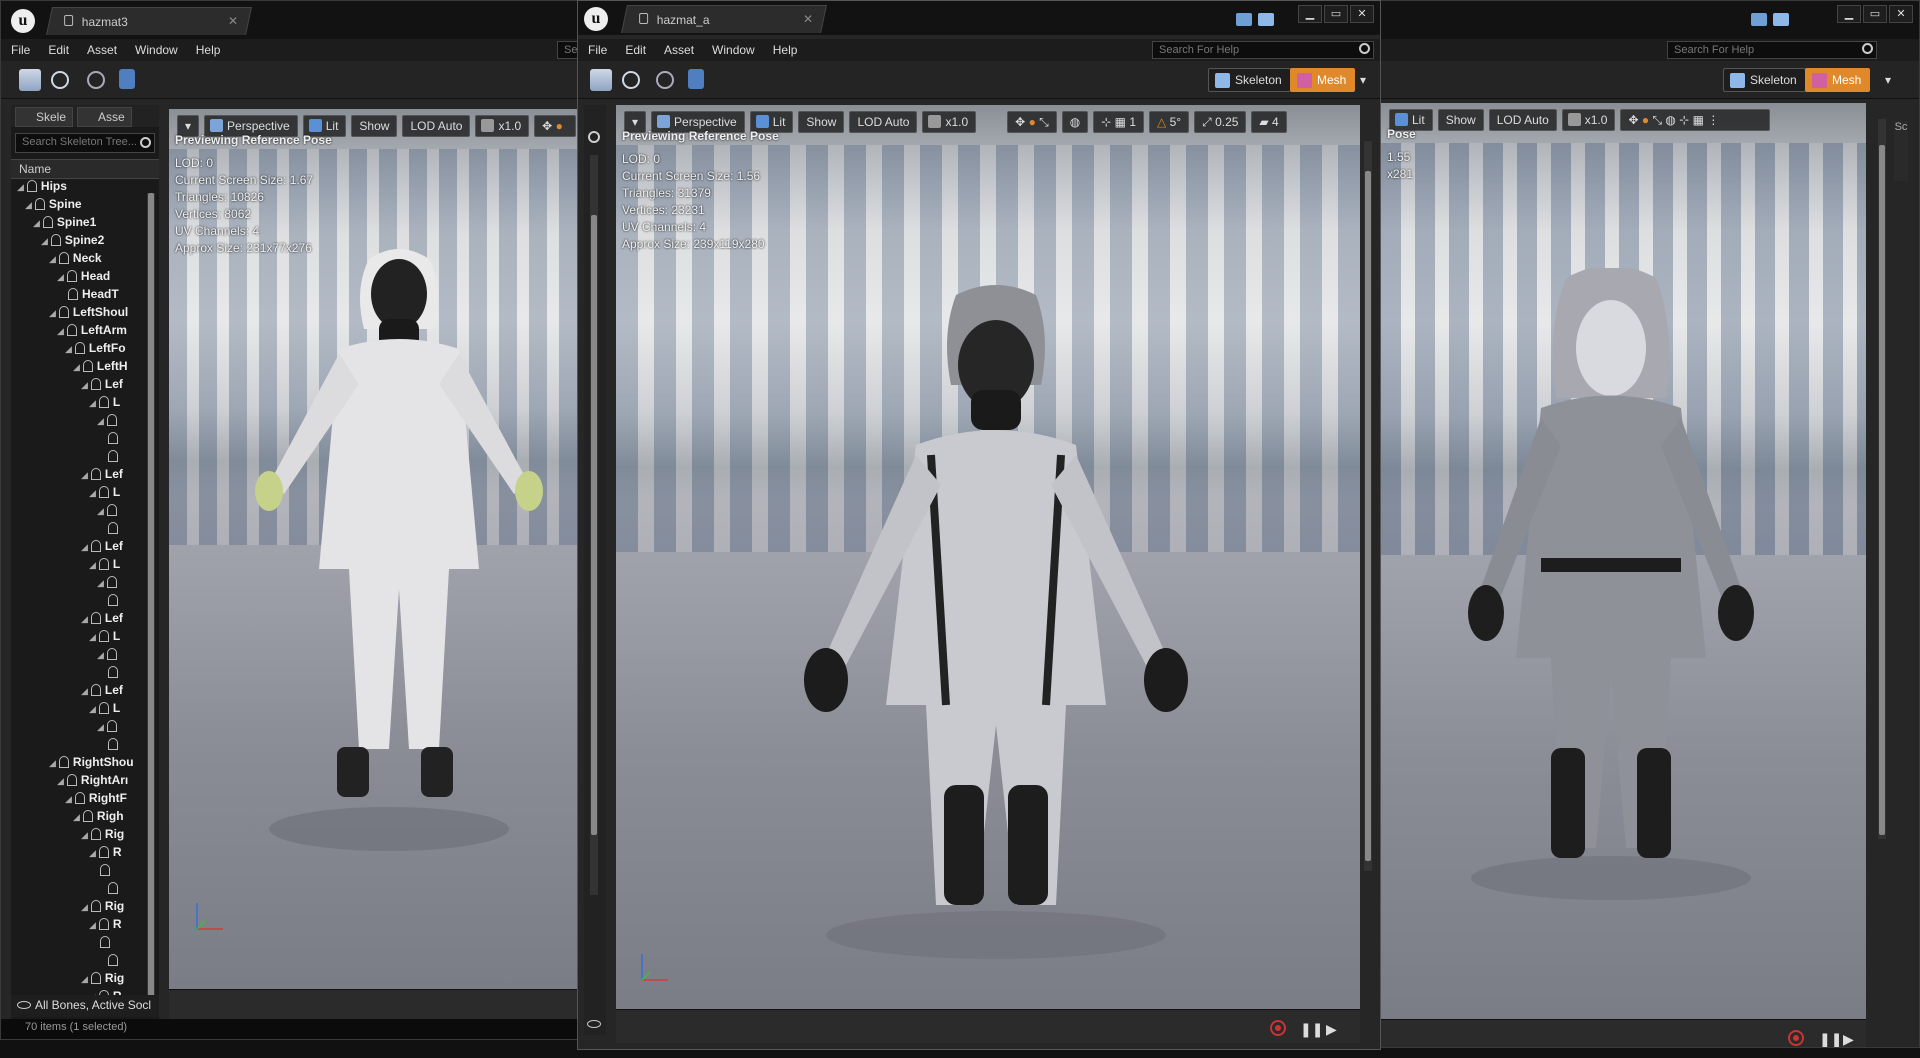  I want to click on menu-file: File, so click(597, 50).